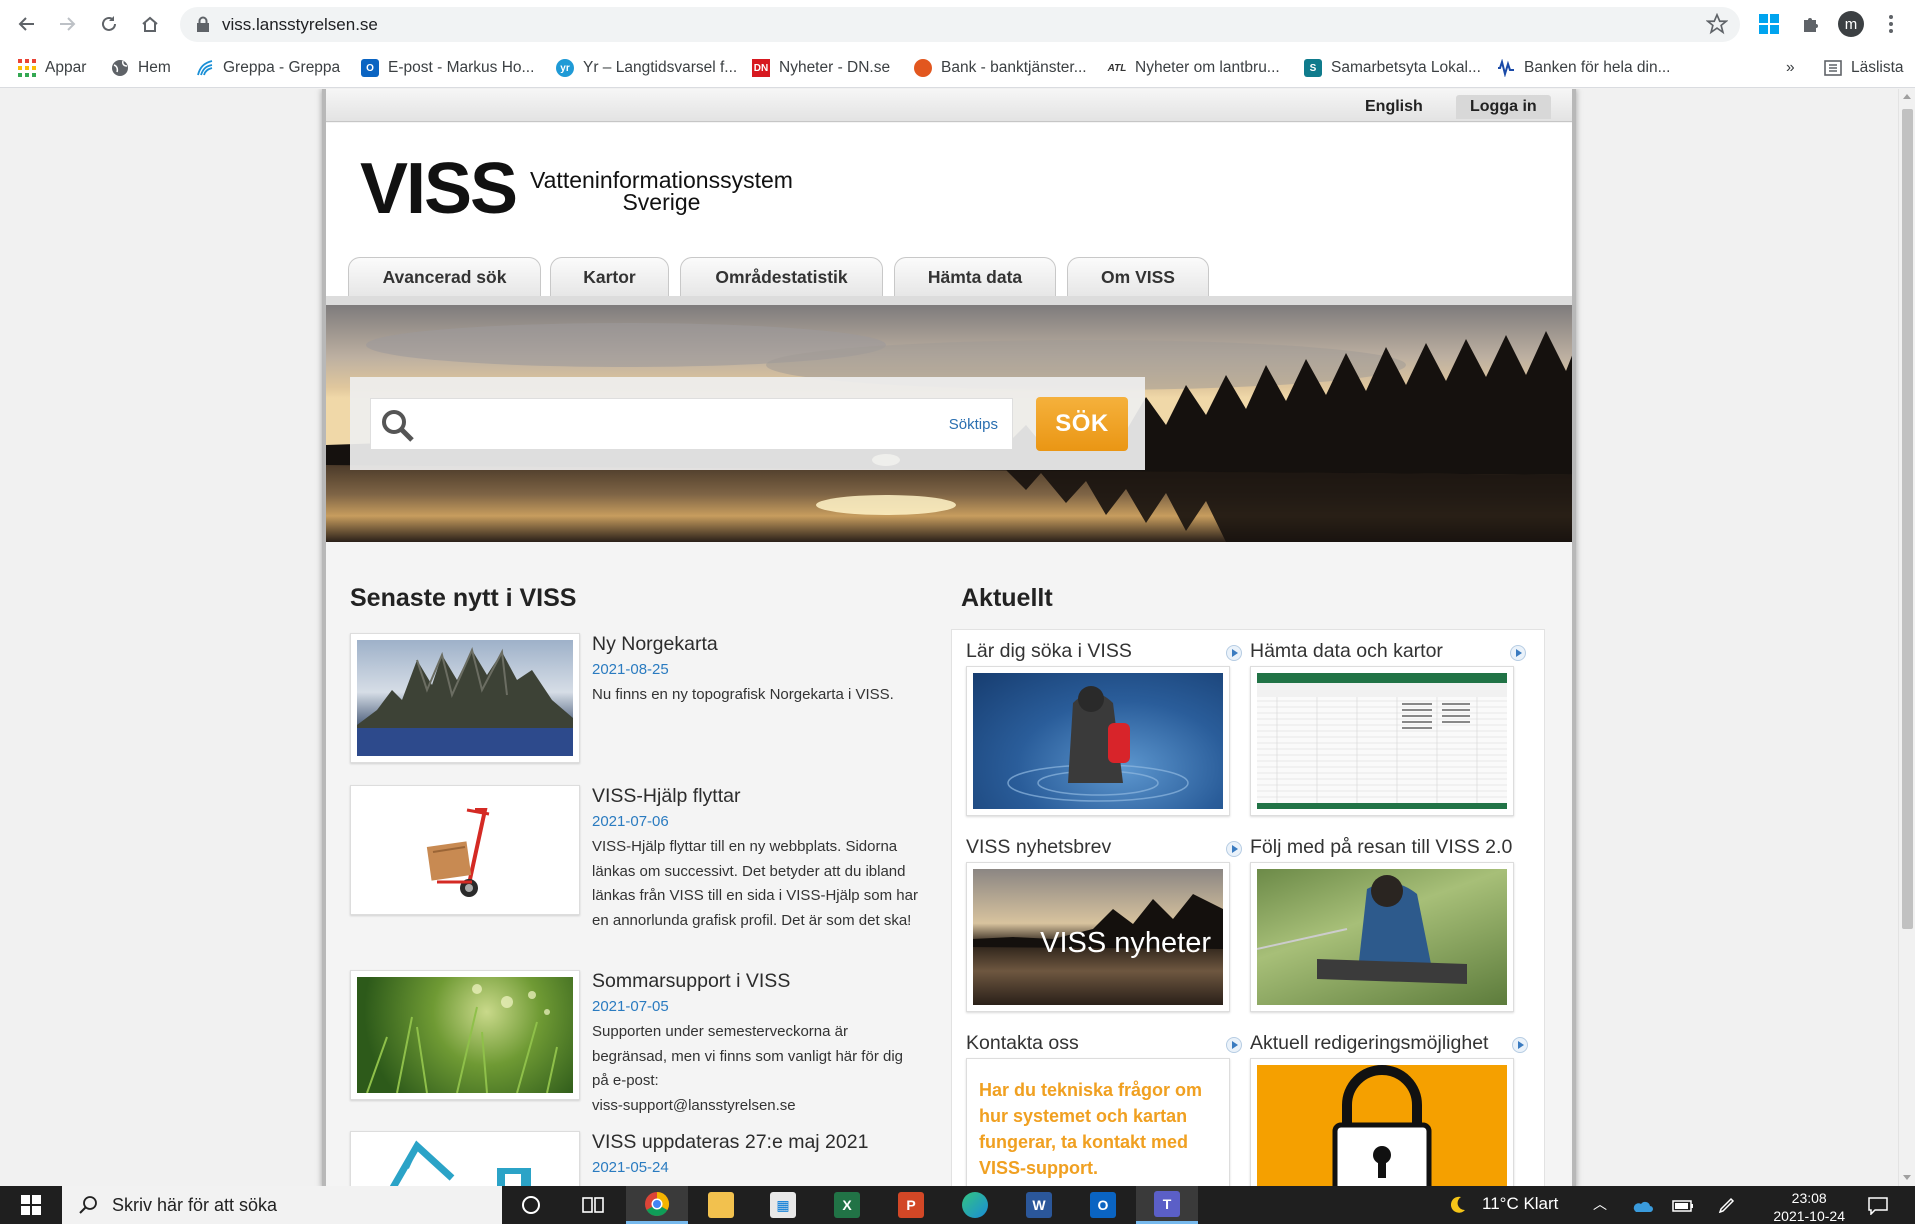  I want to click on card-folj-med-viss-2: Följ med på resan till VISS 2.0, so click(1385, 926).